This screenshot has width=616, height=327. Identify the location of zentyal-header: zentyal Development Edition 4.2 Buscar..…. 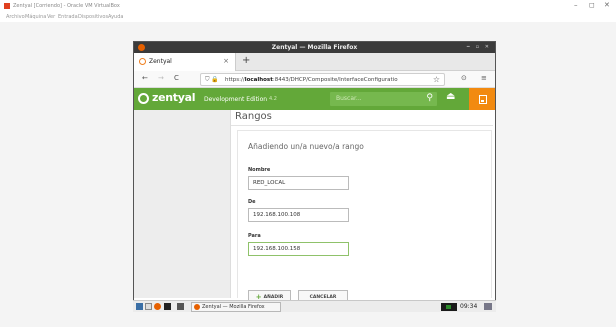
(314, 99).